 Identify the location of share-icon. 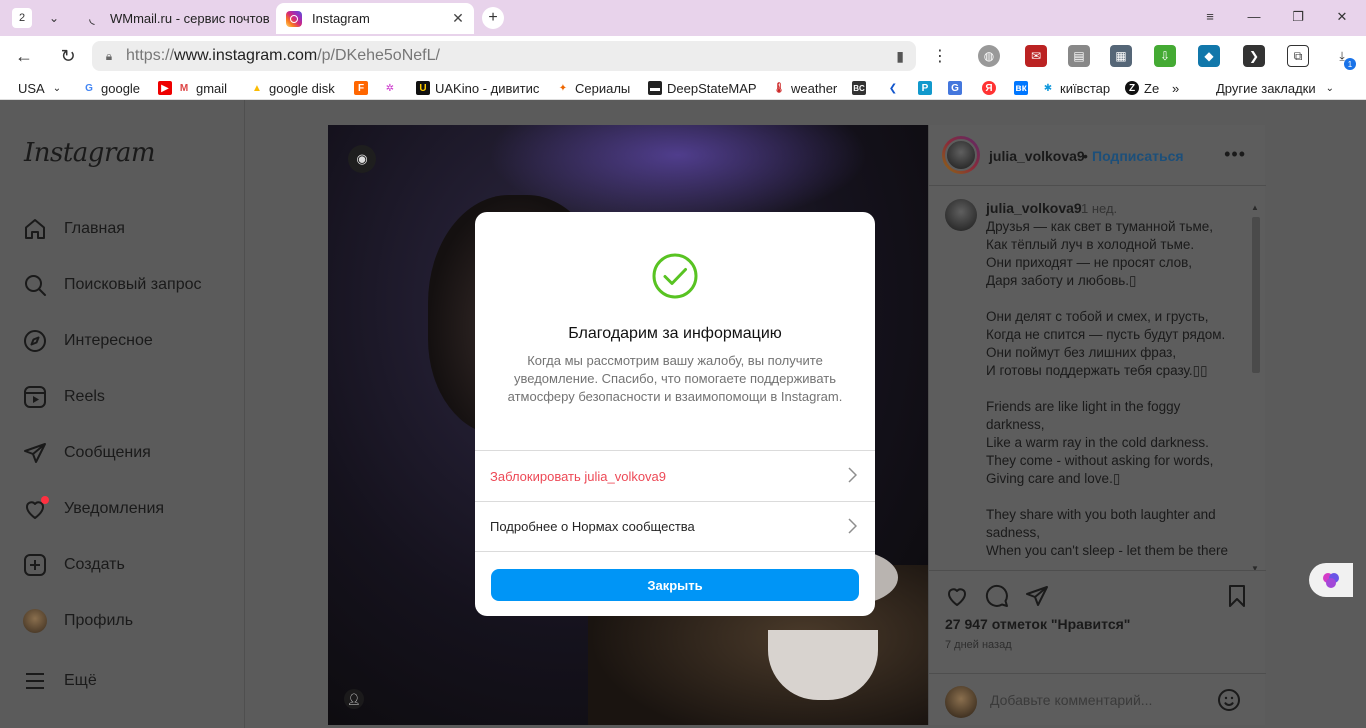
(1037, 596).